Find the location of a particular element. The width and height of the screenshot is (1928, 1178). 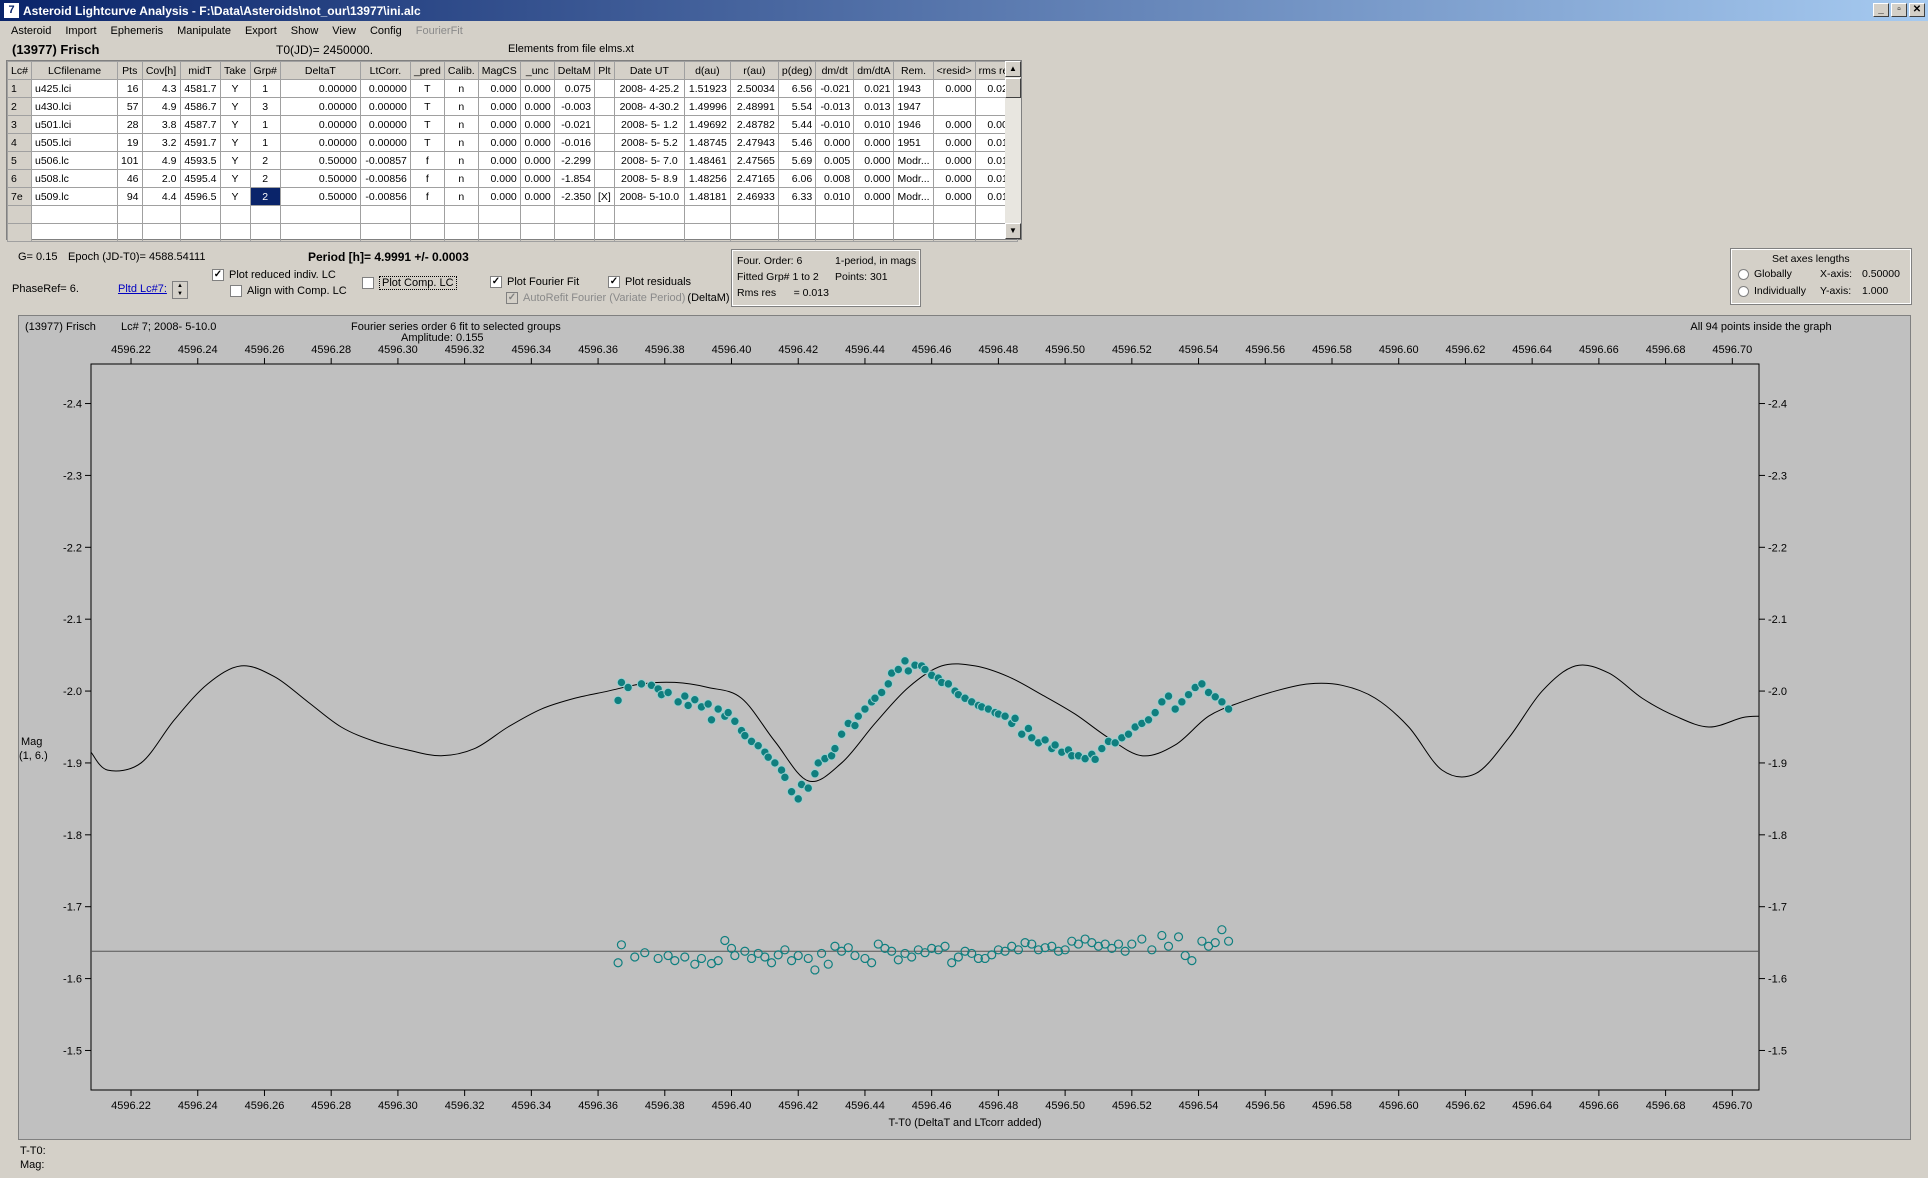

table-cell: u425.lci is located at coordinates (74, 88).